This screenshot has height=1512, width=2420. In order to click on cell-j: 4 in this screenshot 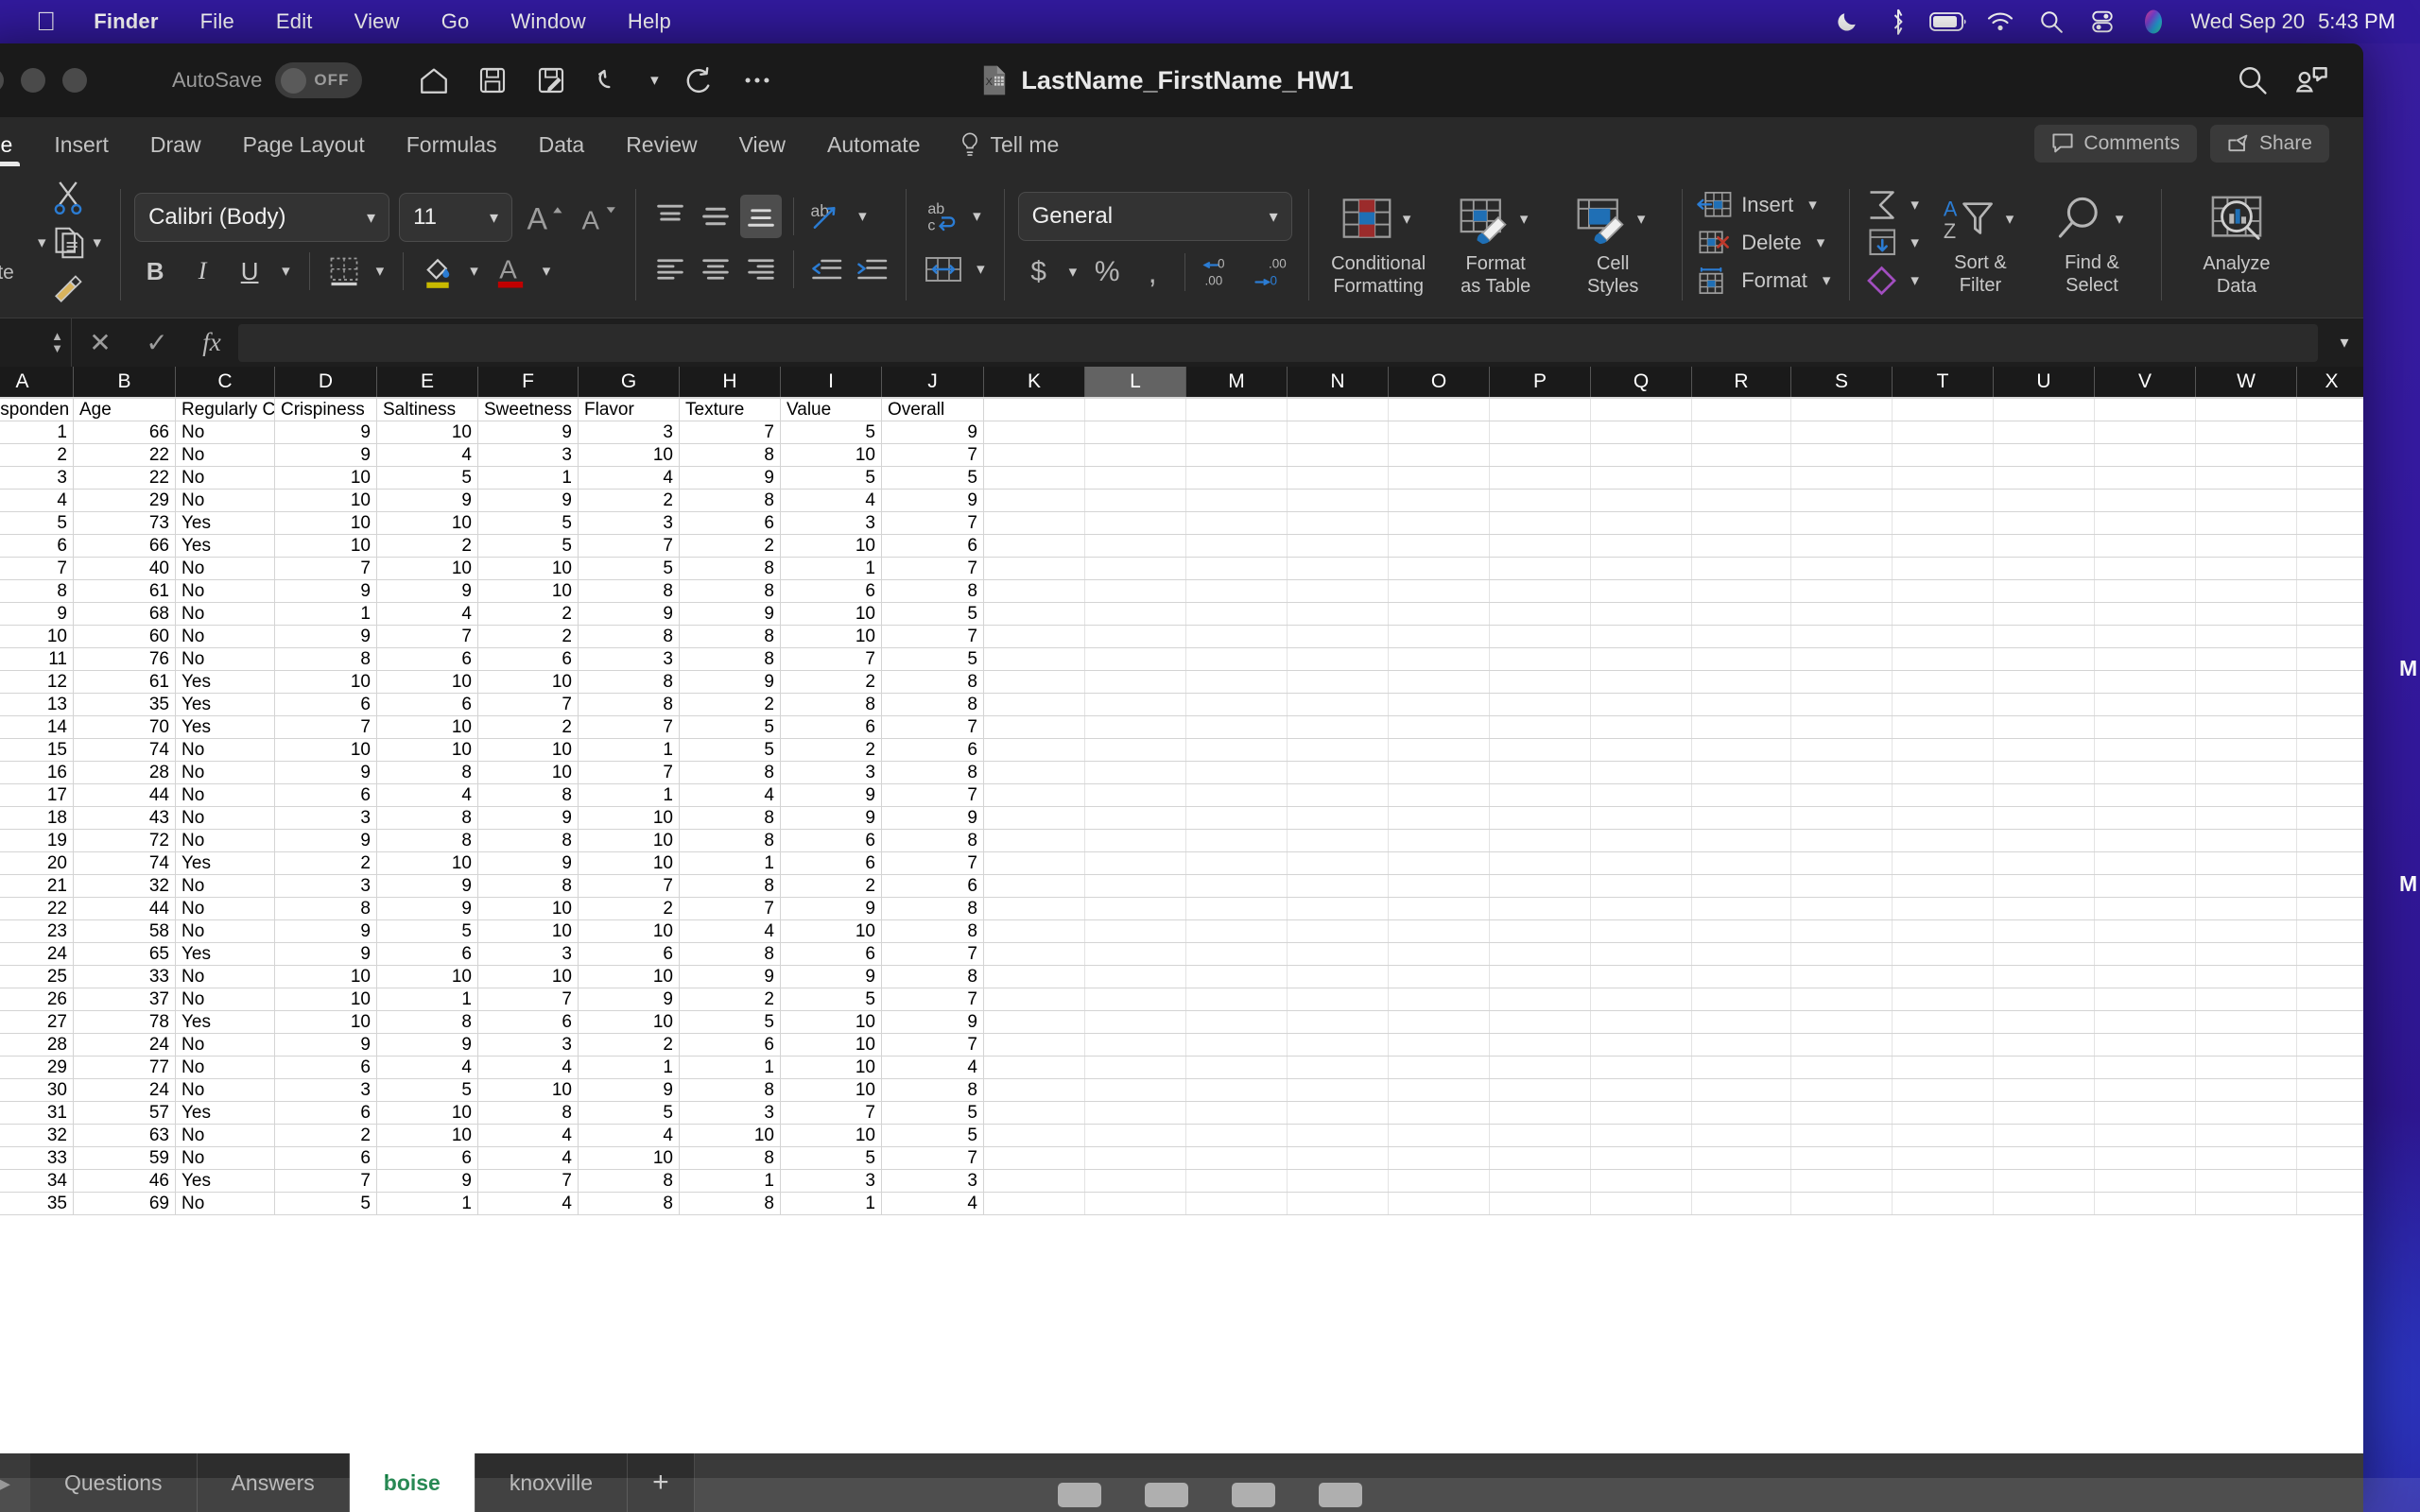, I will do `click(933, 1203)`.